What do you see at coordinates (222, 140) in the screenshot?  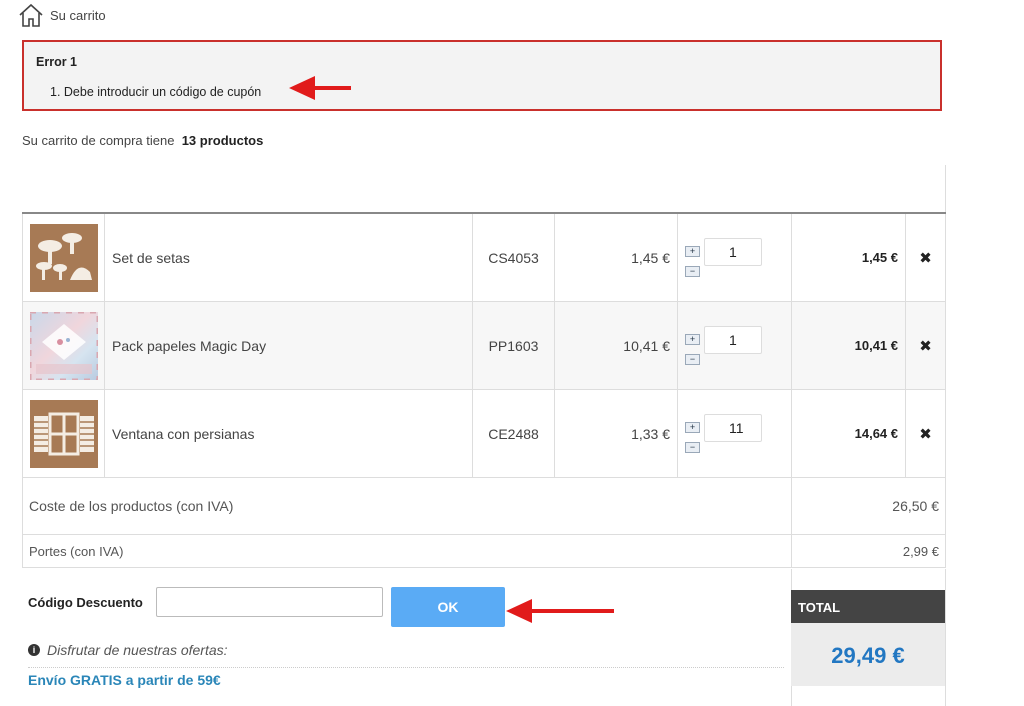 I see `cart-count-value: 13 productos` at bounding box center [222, 140].